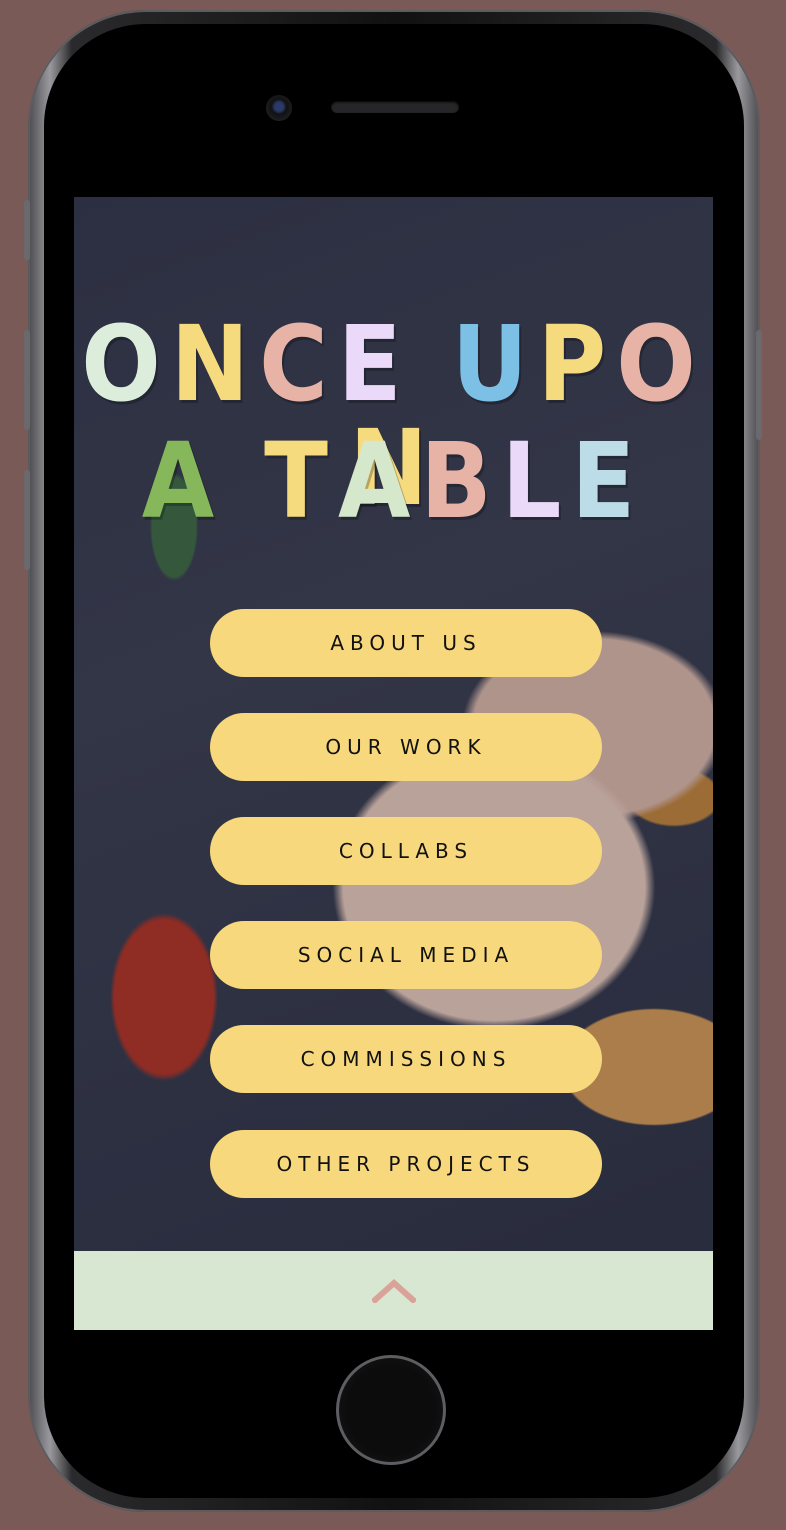 The width and height of the screenshot is (786, 1530). I want to click on title-letter: B, so click(461, 481).